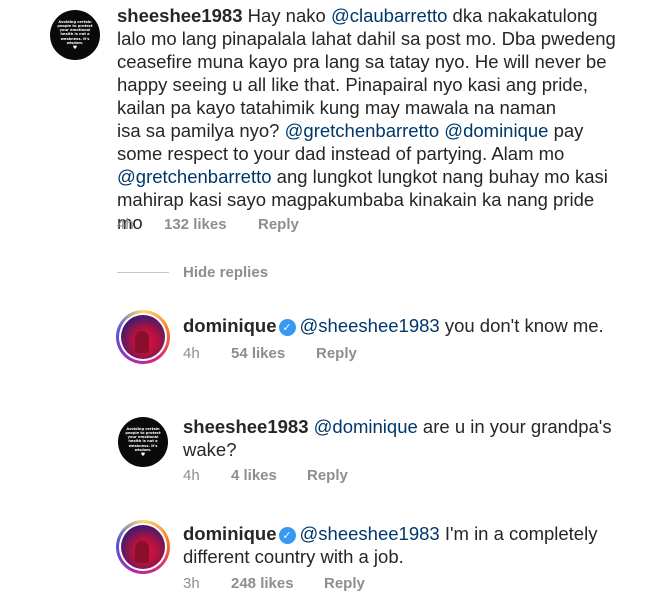 This screenshot has height=600, width=660. I want to click on comment-likes: 4 likes, so click(254, 475).